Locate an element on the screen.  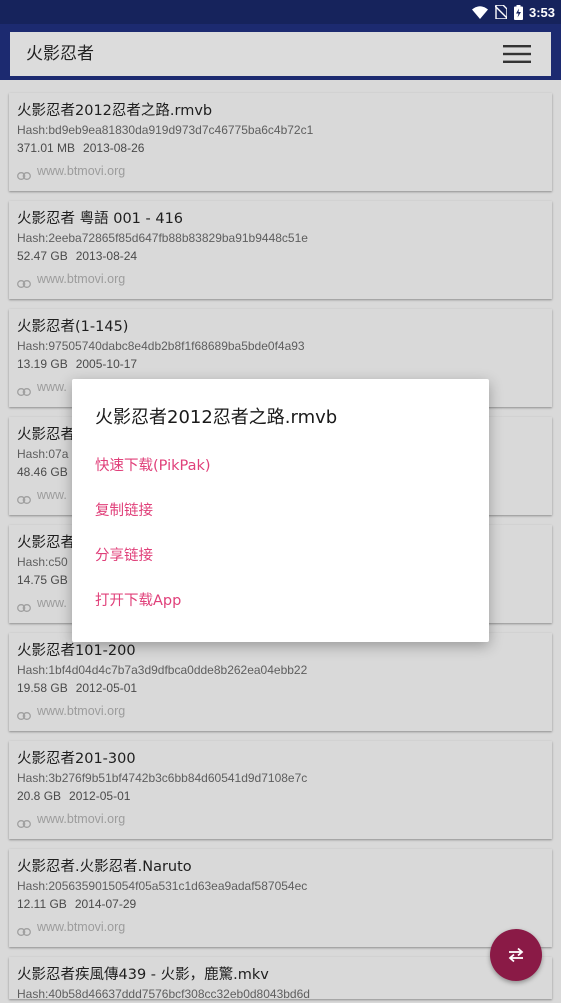
share-link-option: 分享链接 is located at coordinates (124, 554).